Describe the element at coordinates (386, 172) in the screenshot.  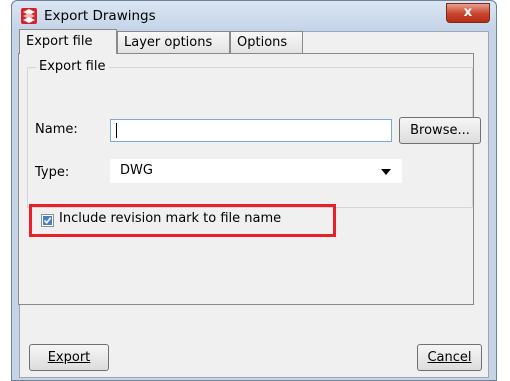
I see `chevron-down-icon` at that location.